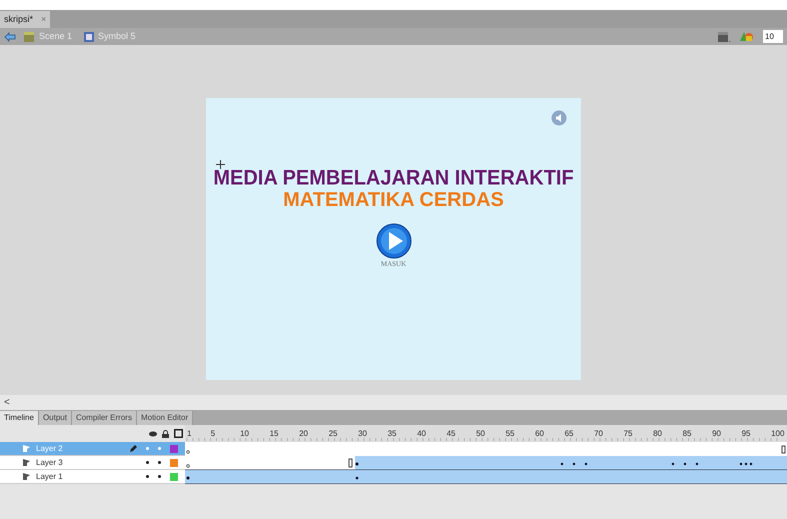  I want to click on symbol-icon, so click(89, 37).